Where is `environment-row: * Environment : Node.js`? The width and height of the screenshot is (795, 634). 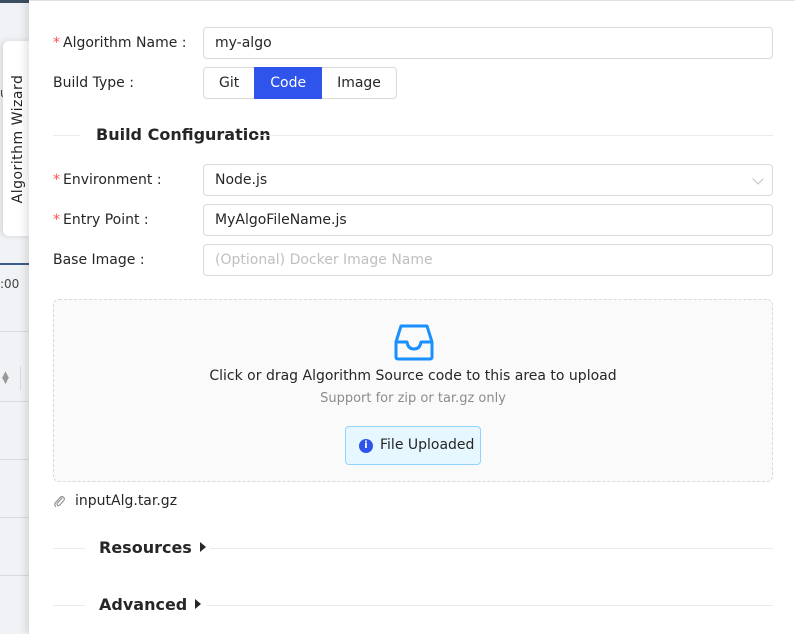 environment-row: * Environment : Node.js is located at coordinates (413, 180).